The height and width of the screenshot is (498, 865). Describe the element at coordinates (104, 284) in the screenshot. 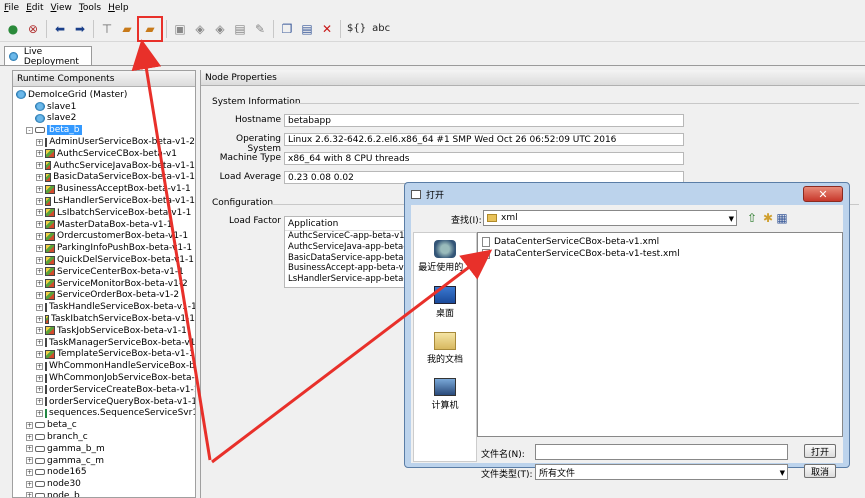

I see `tree-item: + ServiceMonitorBox-beta-v1-2` at that location.